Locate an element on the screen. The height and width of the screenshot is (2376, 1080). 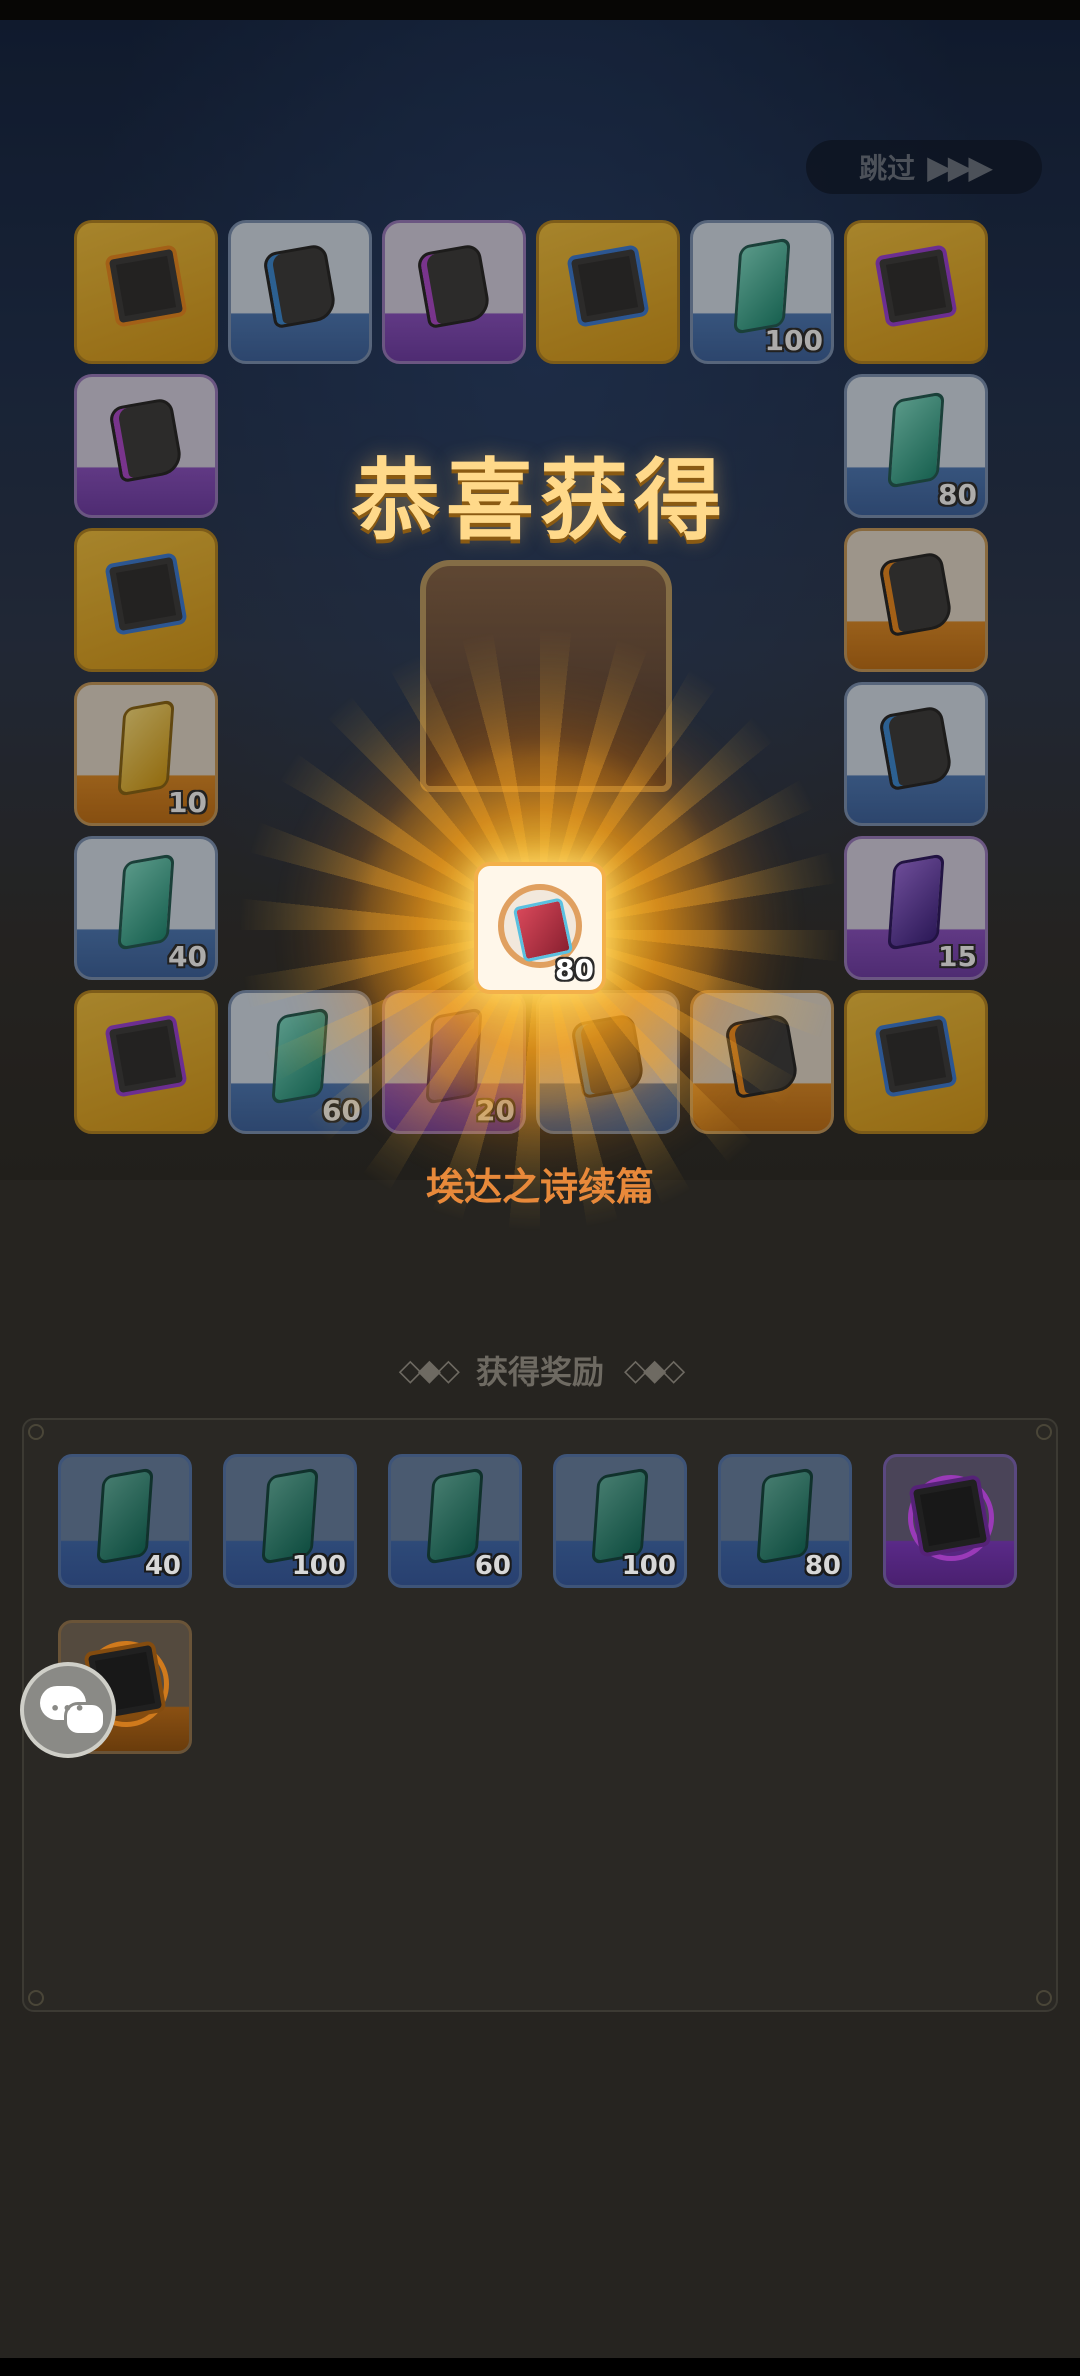
cube-orange-icon is located at coordinates (146, 286).